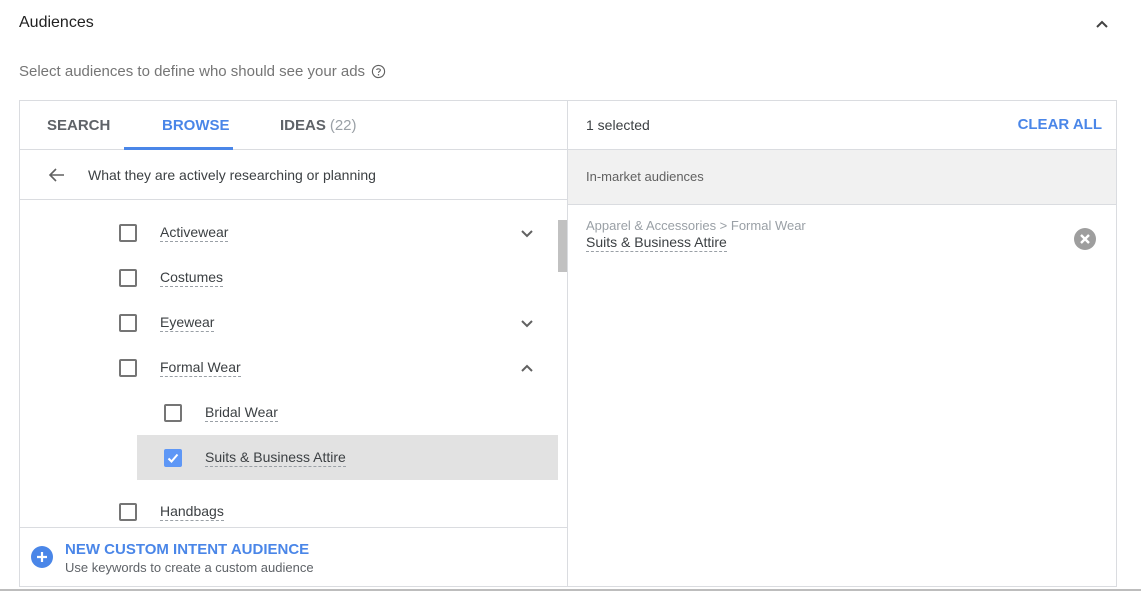 Image resolution: width=1141 pixels, height=599 pixels. I want to click on list-item-bridal-wear: Bridal Wear, so click(289, 412).